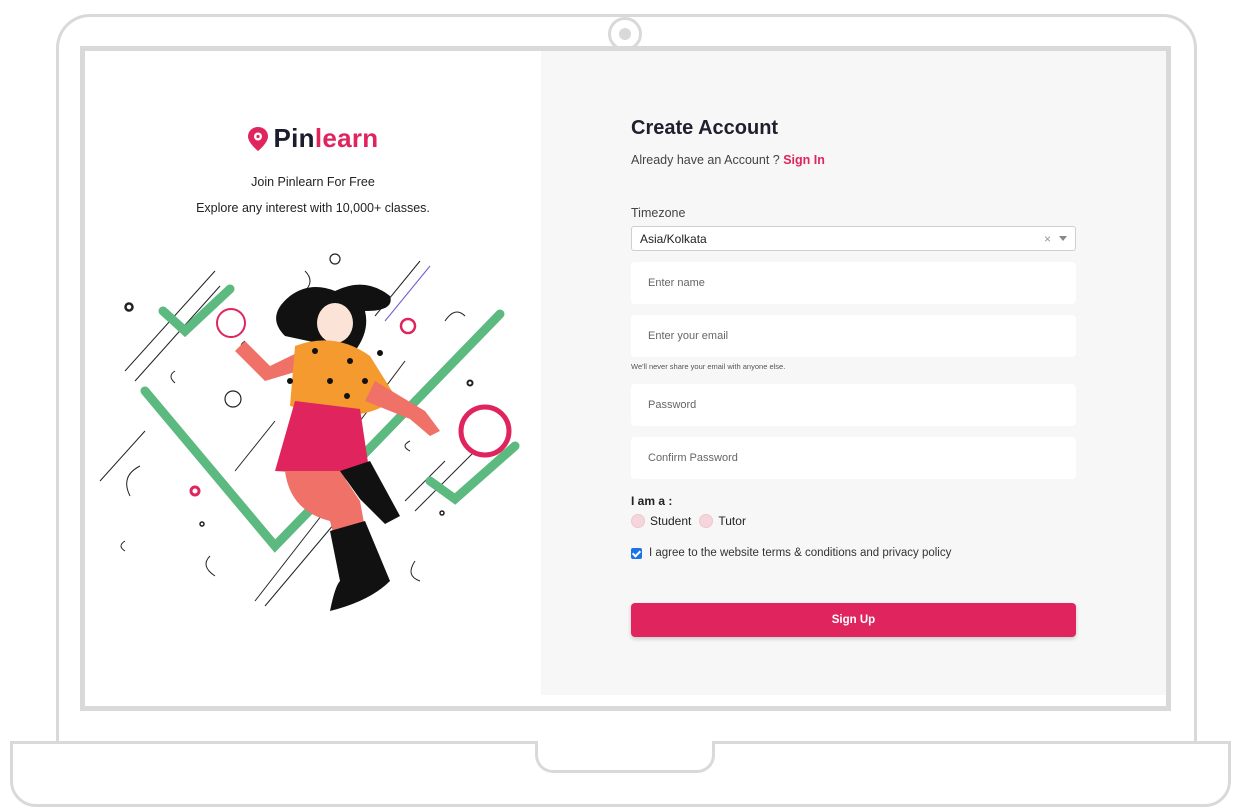 The width and height of the screenshot is (1241, 811). Describe the element at coordinates (625, 757) in the screenshot. I see `laptop-base-notch` at that location.